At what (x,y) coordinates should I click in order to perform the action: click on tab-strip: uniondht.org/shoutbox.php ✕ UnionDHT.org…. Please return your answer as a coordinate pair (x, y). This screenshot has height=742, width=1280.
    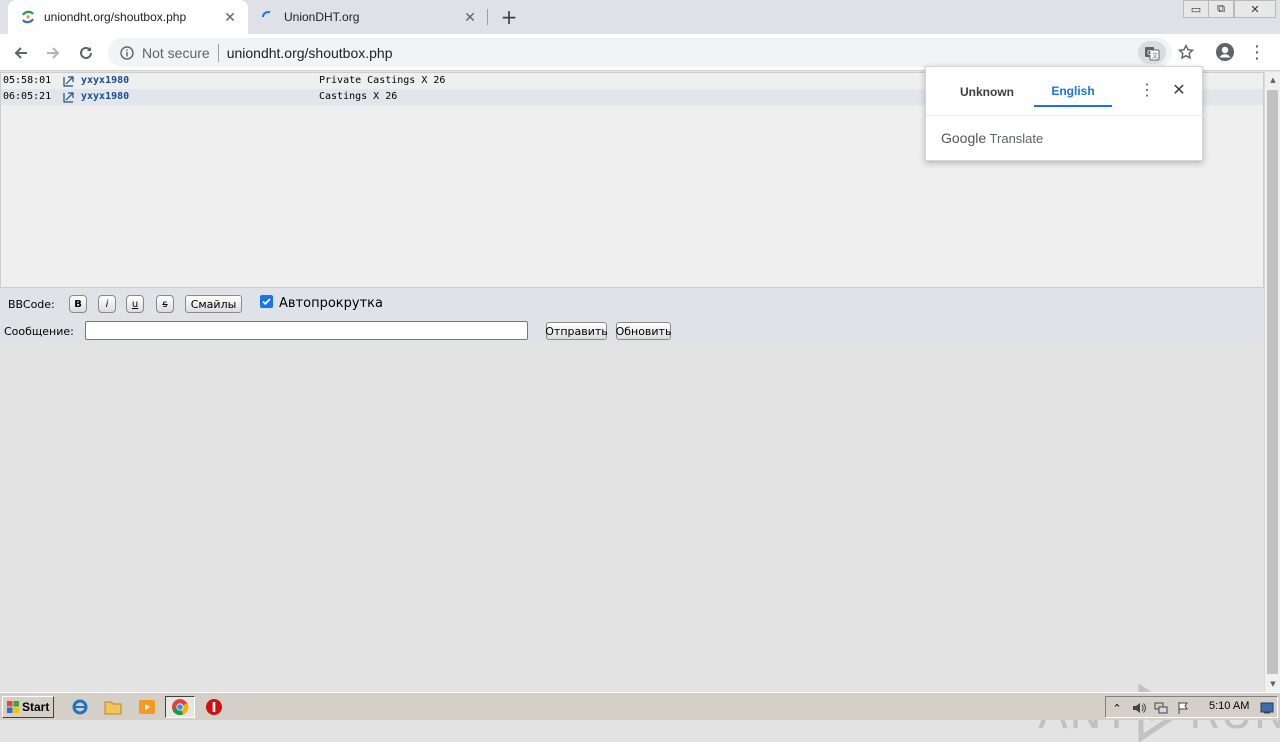
    Looking at the image, I should click on (640, 17).